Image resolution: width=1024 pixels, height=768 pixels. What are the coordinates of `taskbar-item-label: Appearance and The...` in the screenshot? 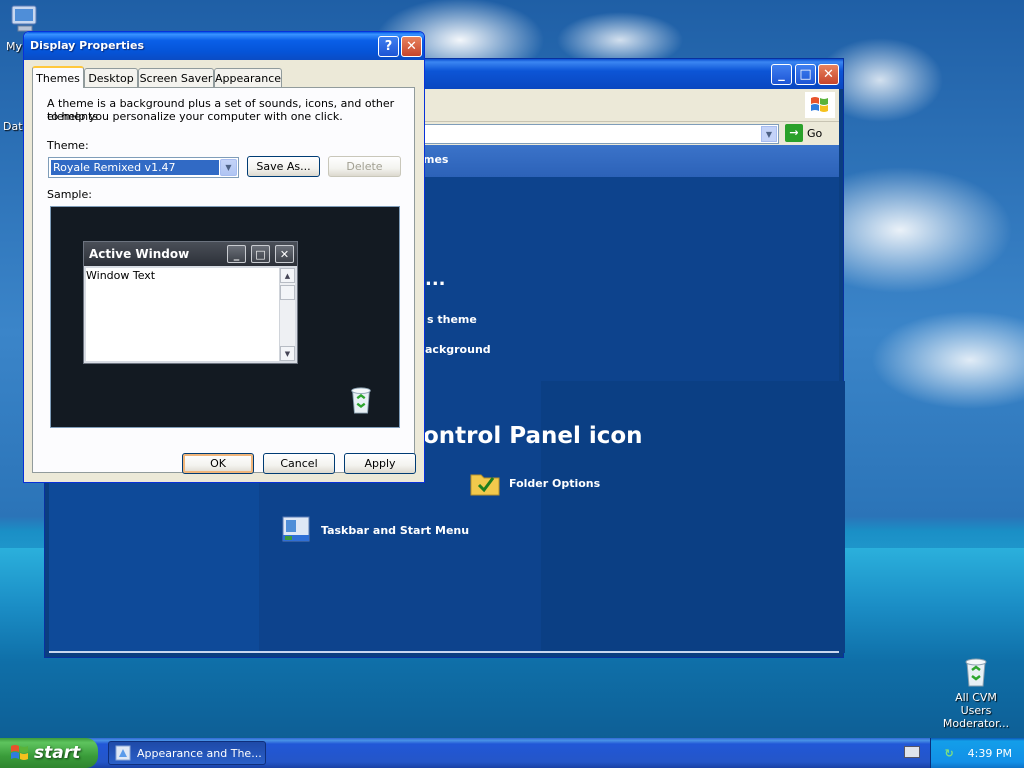 It's located at (199, 753).